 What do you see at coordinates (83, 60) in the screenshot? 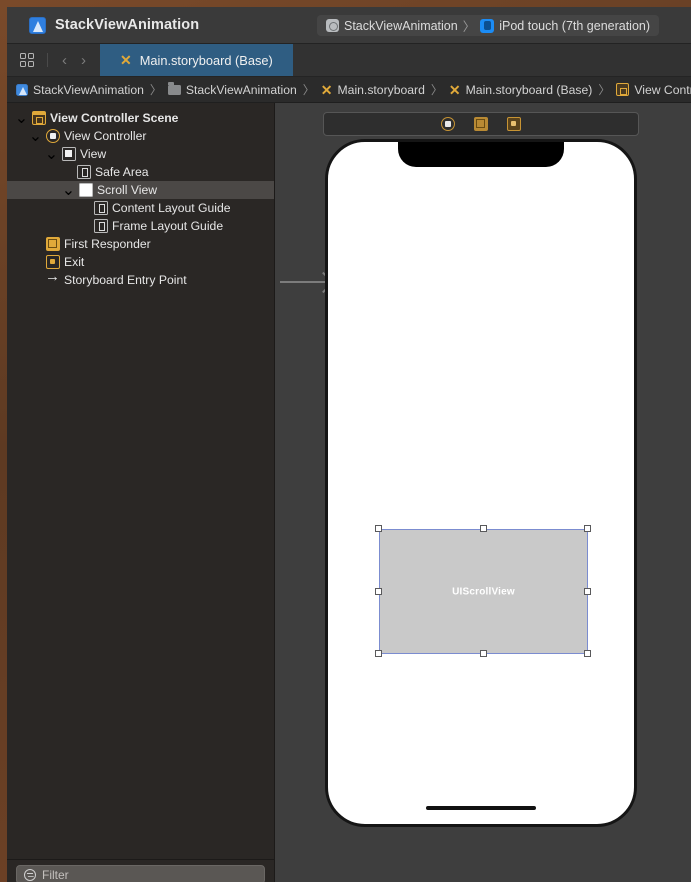
I see `forward-chevron-icon: ›` at bounding box center [83, 60].